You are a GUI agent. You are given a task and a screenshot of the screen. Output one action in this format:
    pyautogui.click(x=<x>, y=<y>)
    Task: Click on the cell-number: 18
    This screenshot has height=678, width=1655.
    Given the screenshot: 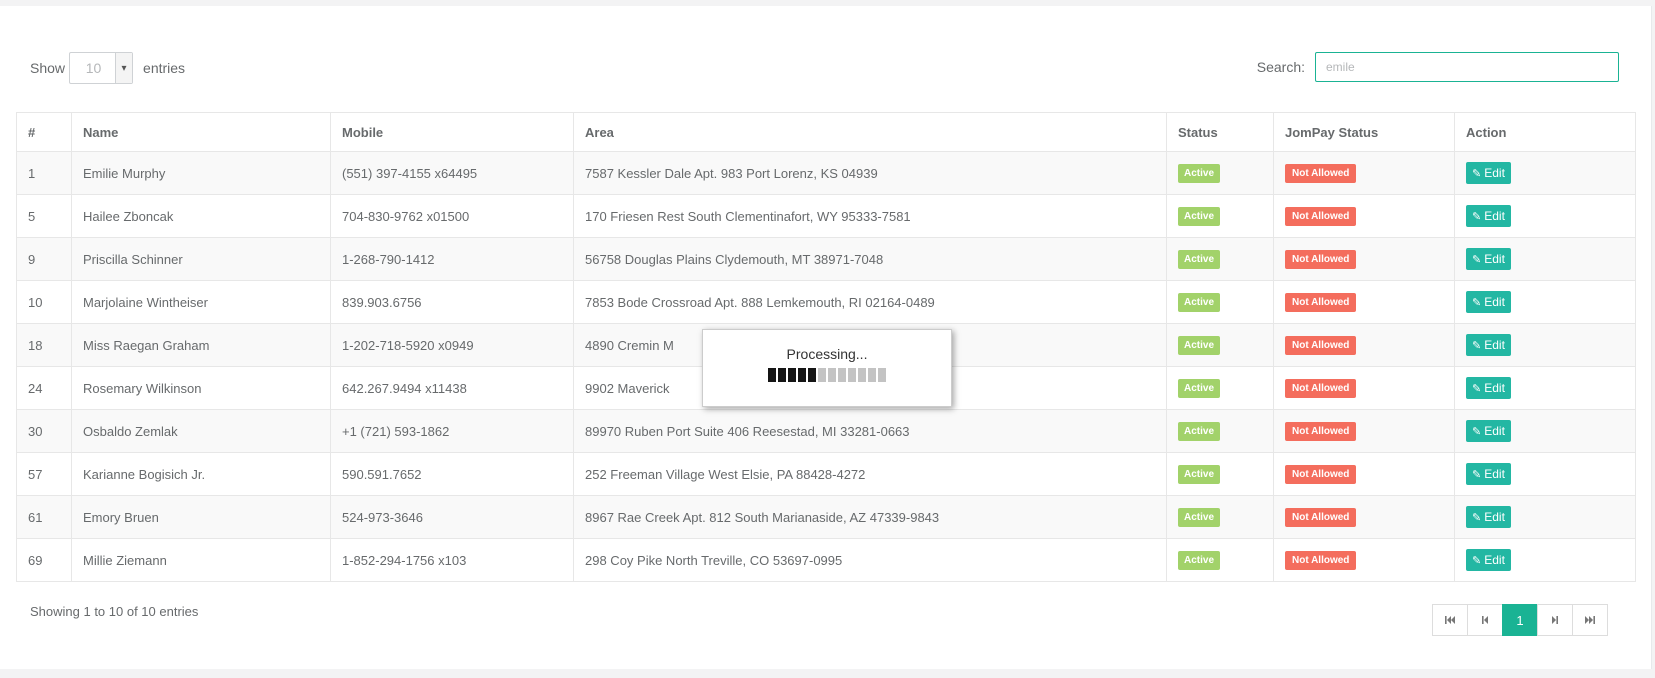 What is the action you would take?
    pyautogui.click(x=44, y=345)
    